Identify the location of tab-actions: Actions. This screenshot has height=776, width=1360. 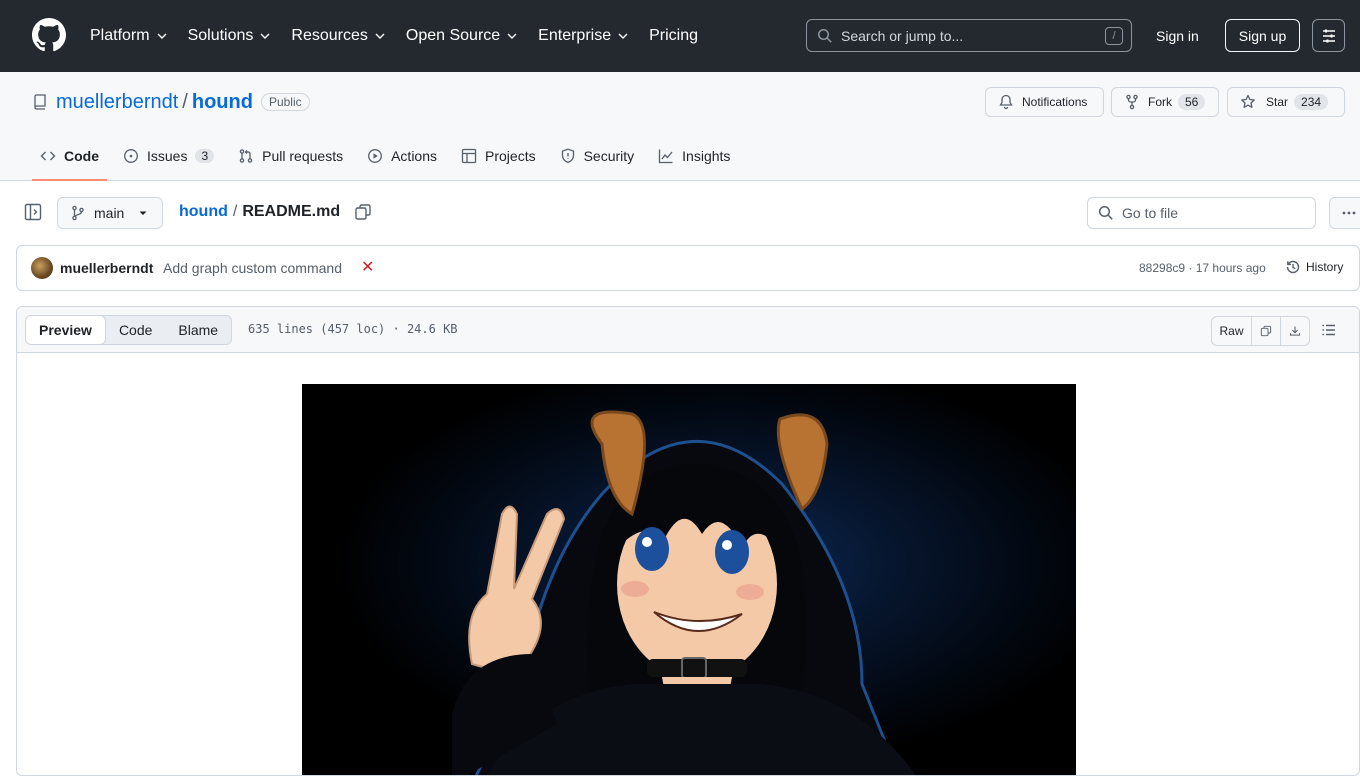
(402, 156).